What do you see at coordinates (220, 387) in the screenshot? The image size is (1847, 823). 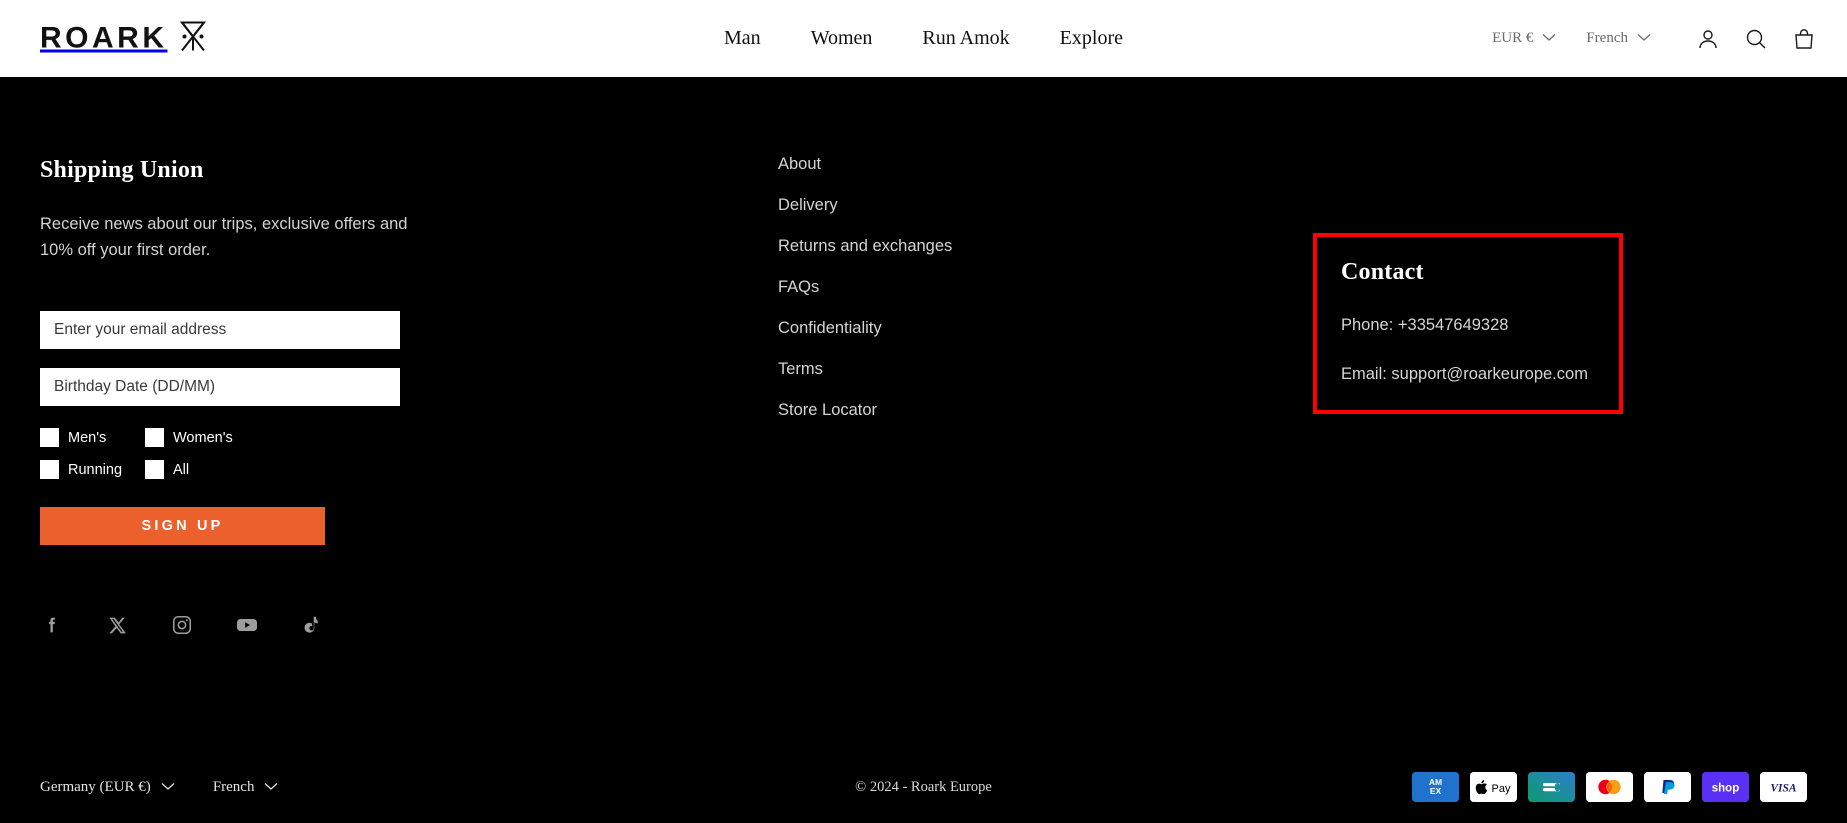 I see `birthday-input: Birthday Date (DD/MM)` at bounding box center [220, 387].